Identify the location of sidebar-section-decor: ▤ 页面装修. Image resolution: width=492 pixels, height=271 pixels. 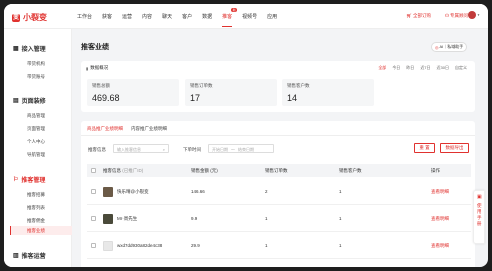
(29, 100).